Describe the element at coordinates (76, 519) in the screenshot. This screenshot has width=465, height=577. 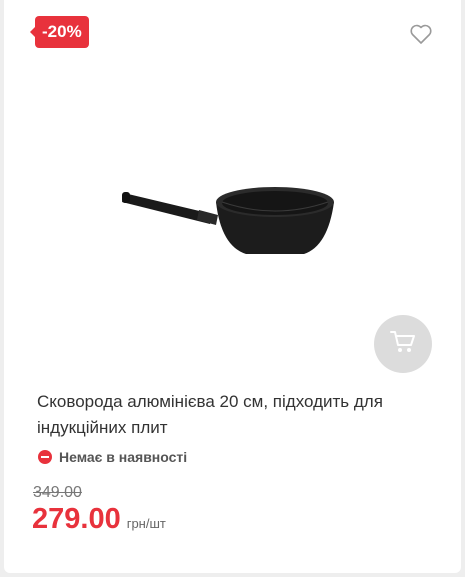
I see `current-price: 279.00` at that location.